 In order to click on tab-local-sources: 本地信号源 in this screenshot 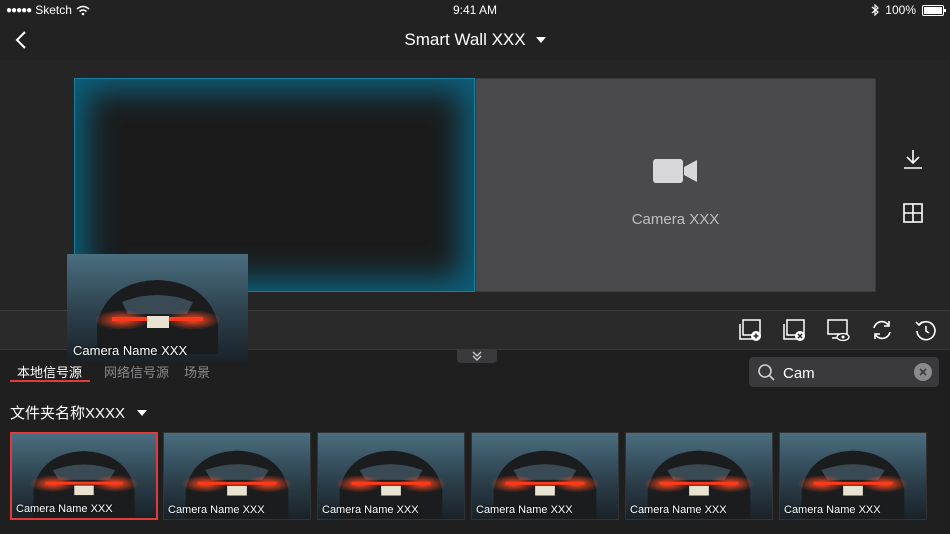, I will do `click(49, 371)`.